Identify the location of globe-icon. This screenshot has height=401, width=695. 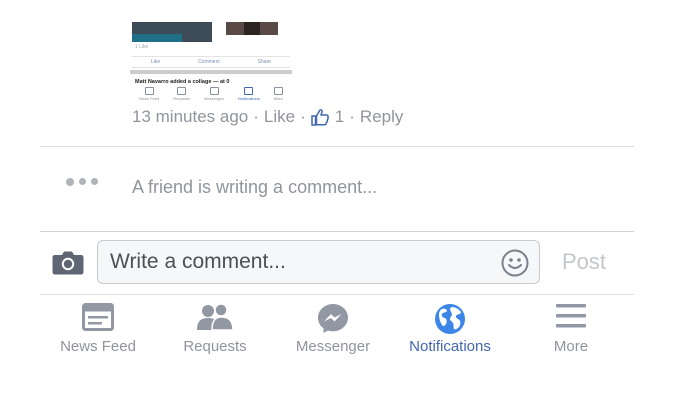
(450, 321).